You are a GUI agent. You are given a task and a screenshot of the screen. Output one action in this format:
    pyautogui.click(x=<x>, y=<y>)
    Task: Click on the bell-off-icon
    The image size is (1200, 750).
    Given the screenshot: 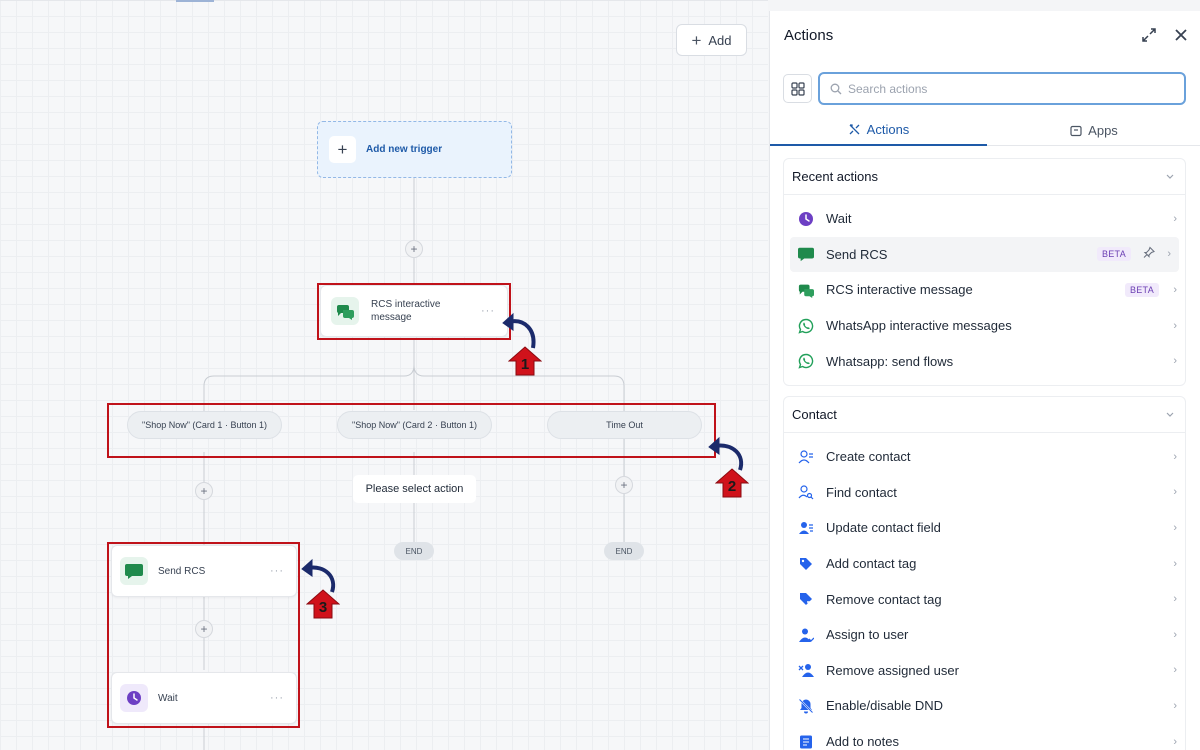 What is the action you would take?
    pyautogui.click(x=806, y=706)
    